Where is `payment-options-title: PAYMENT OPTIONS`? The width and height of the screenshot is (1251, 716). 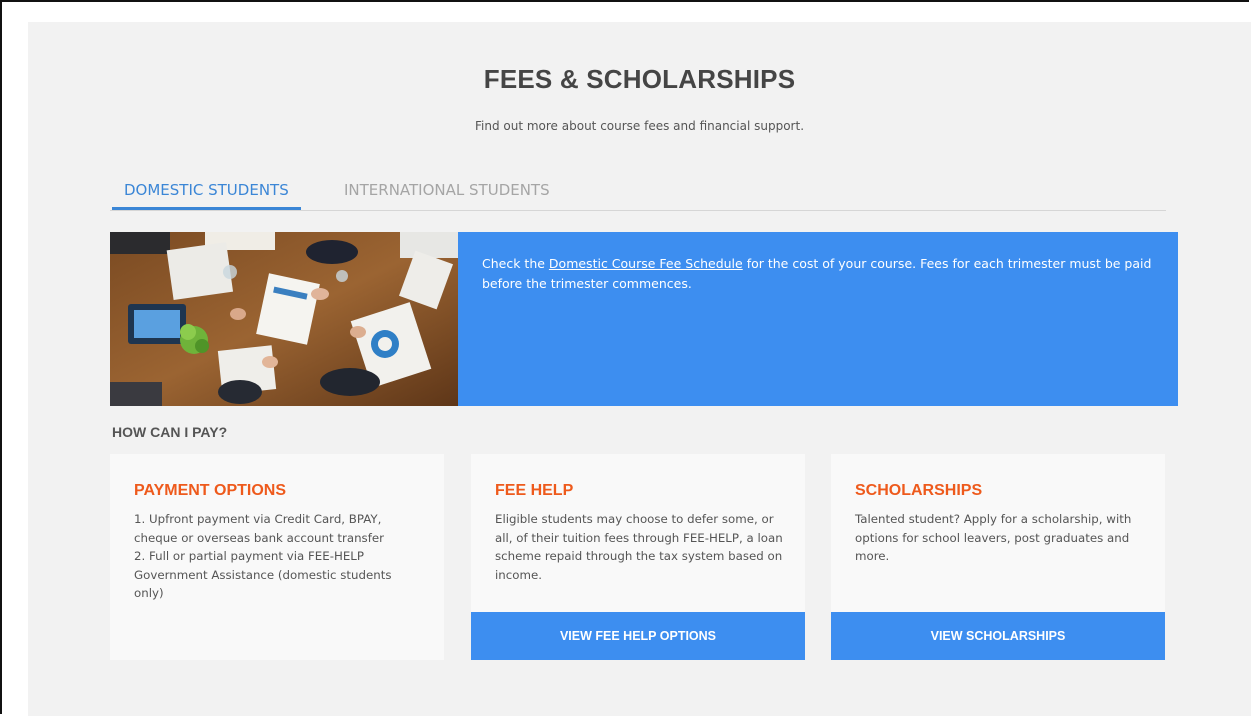 payment-options-title: PAYMENT OPTIONS is located at coordinates (210, 490).